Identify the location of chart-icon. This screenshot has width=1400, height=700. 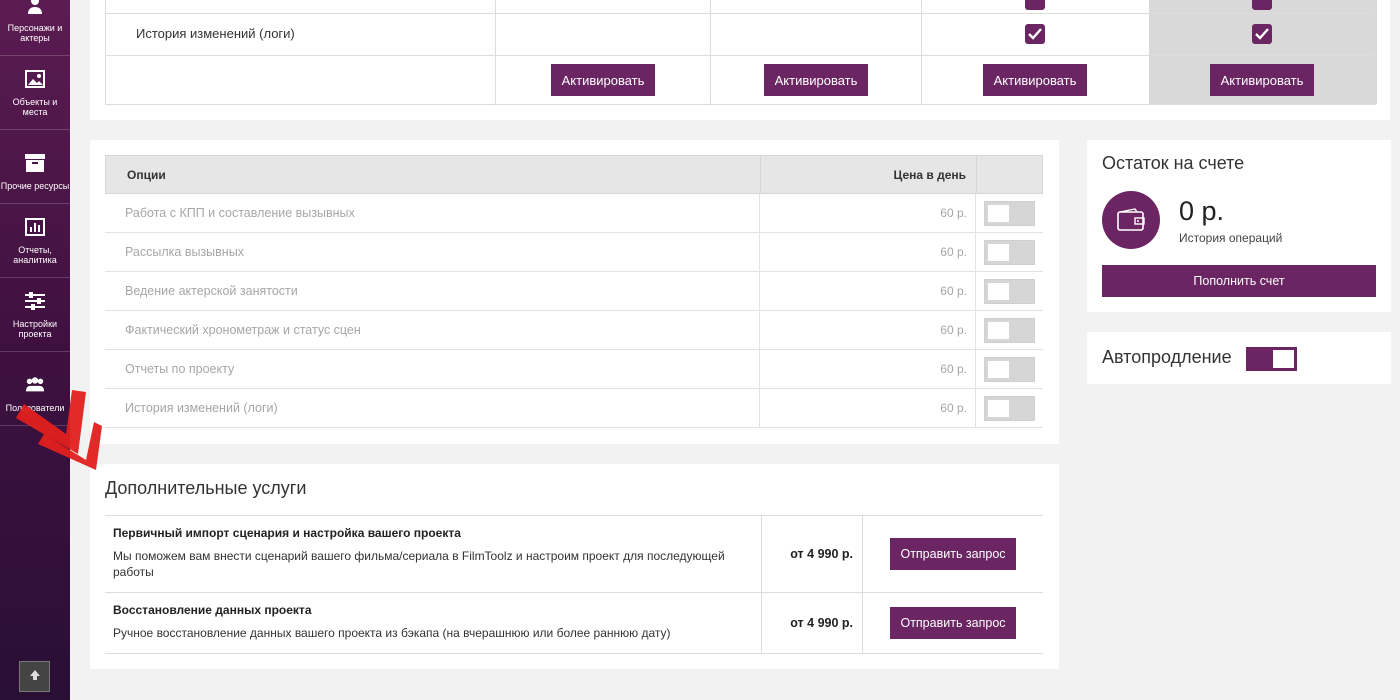
(35, 227).